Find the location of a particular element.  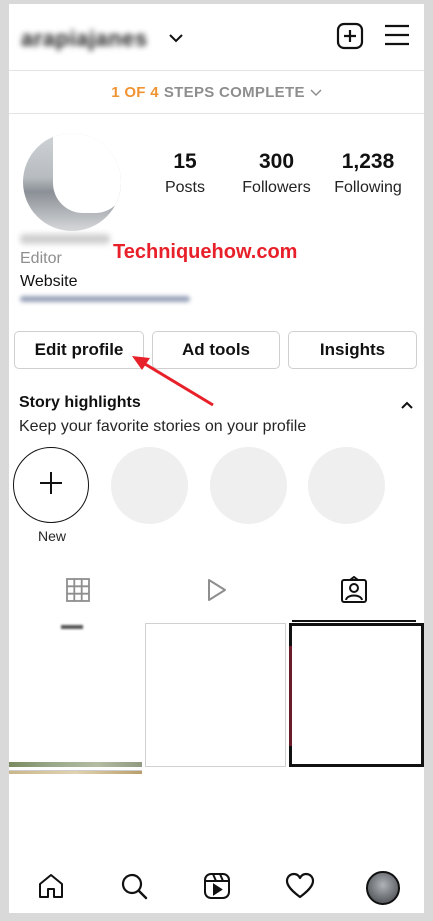

steps-complete-bar: 1 OF 4 STEPS COMPLETE is located at coordinates (216, 92).